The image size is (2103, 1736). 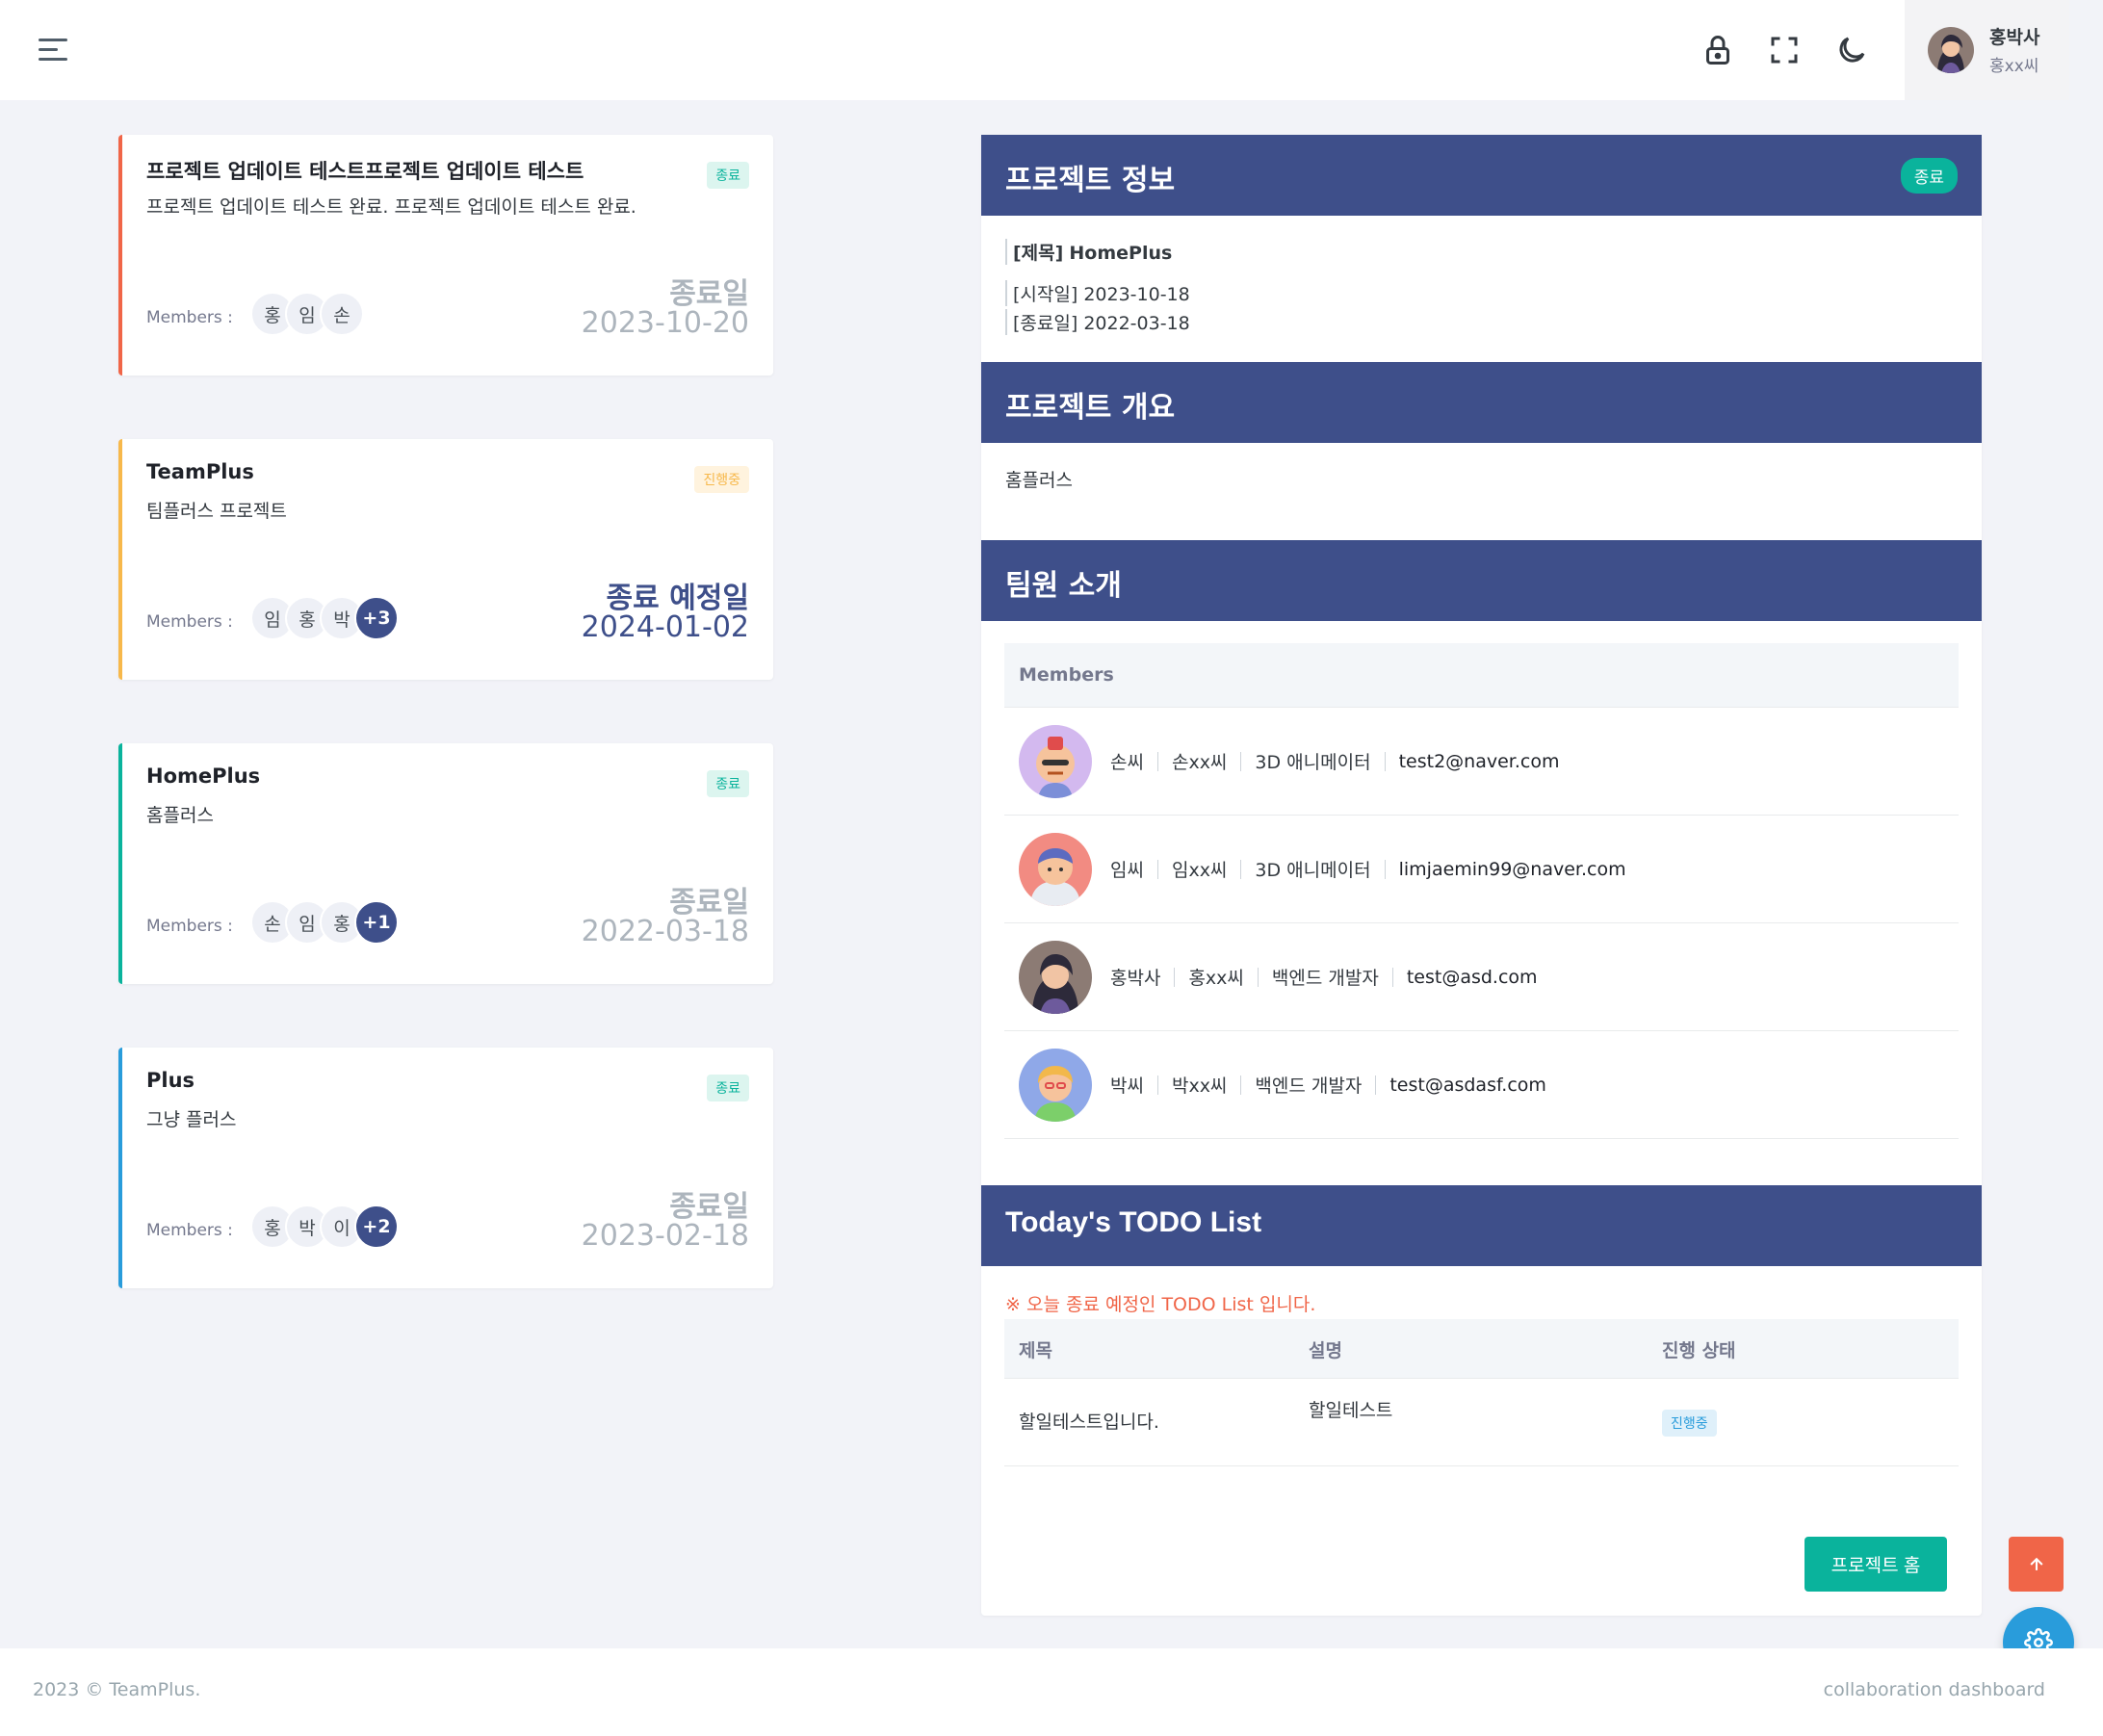 I want to click on overview-text: 홈플러스, so click(x=1039, y=481).